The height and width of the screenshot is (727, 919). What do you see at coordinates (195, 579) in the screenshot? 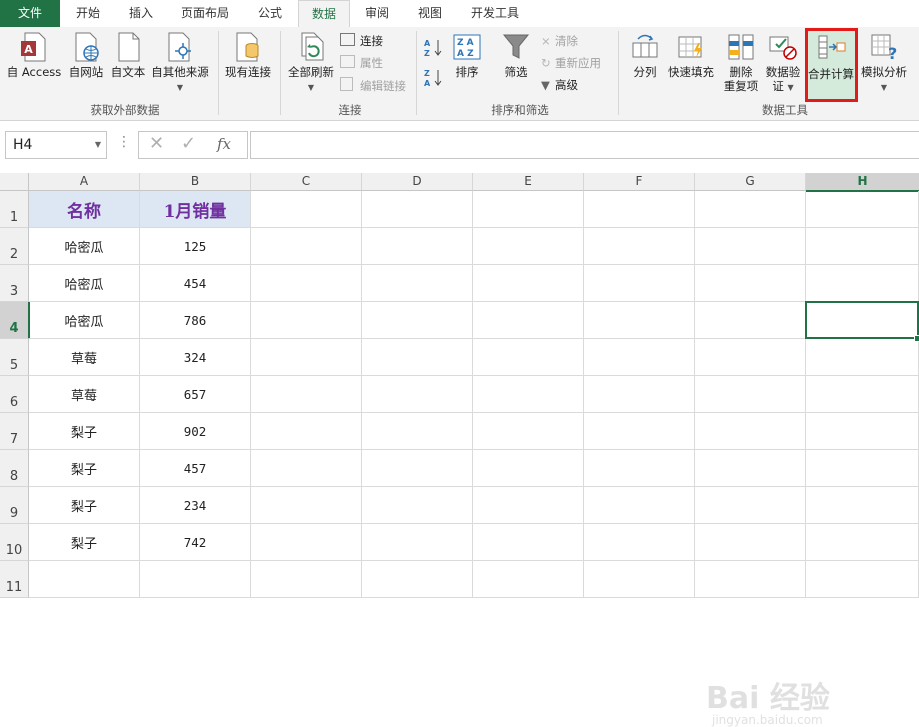
I see `cell-B11` at bounding box center [195, 579].